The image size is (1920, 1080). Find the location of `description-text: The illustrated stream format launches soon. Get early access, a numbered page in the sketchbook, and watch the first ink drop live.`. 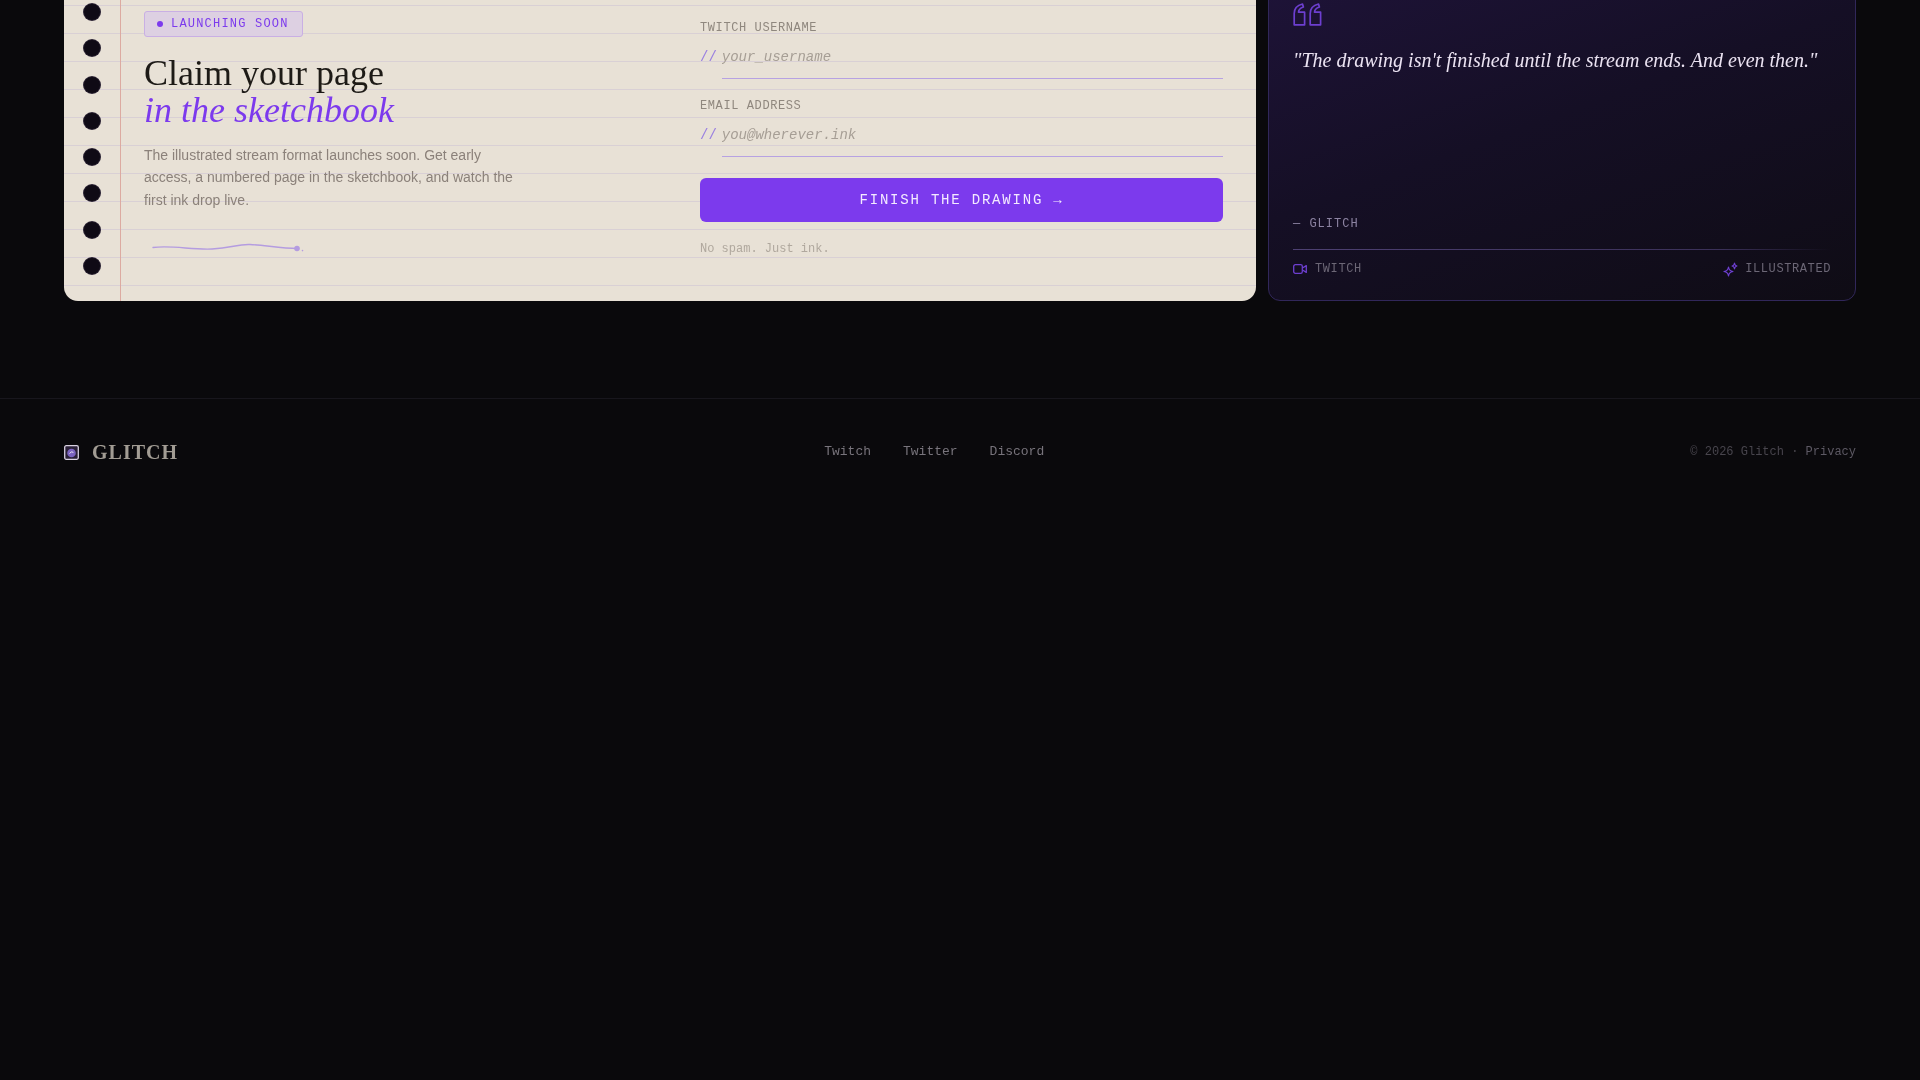

description-text: The illustrated stream format launches soon. Get early access, a numbered page in the sketchbook, and watch the first ink drop live. is located at coordinates (329, 178).